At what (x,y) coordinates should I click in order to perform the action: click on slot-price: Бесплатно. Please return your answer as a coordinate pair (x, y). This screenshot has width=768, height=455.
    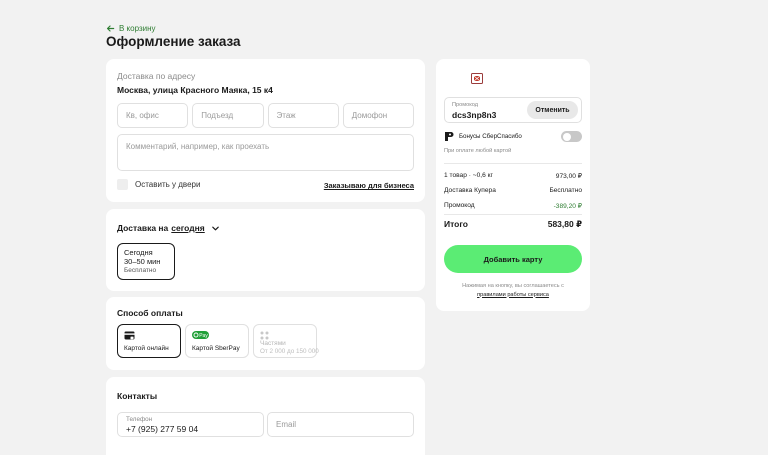
    Looking at the image, I should click on (140, 270).